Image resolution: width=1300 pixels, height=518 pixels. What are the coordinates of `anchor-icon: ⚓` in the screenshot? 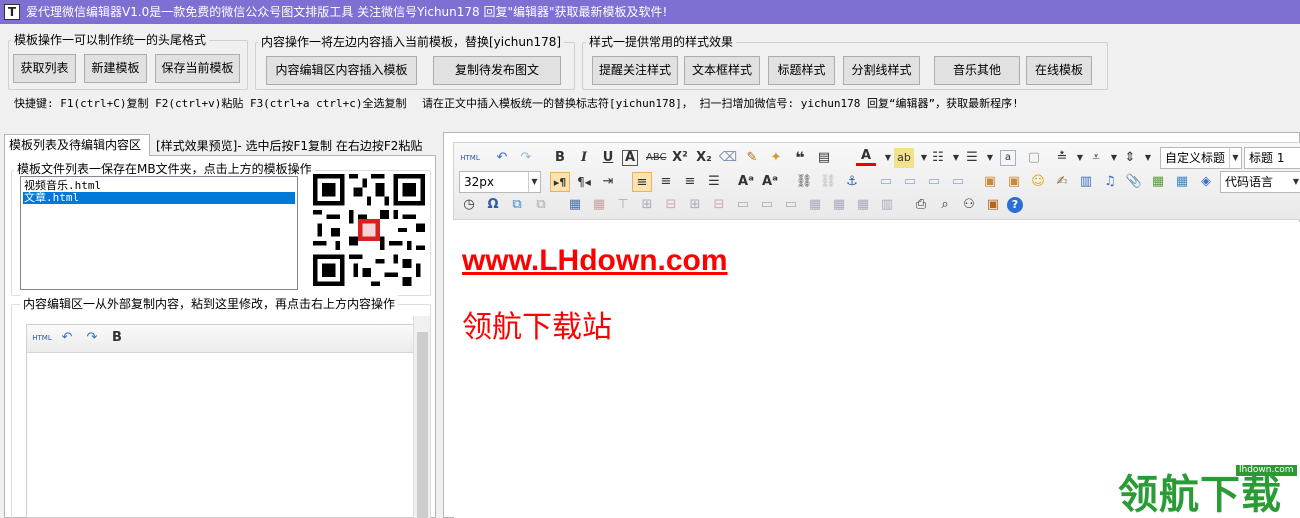 It's located at (852, 182).